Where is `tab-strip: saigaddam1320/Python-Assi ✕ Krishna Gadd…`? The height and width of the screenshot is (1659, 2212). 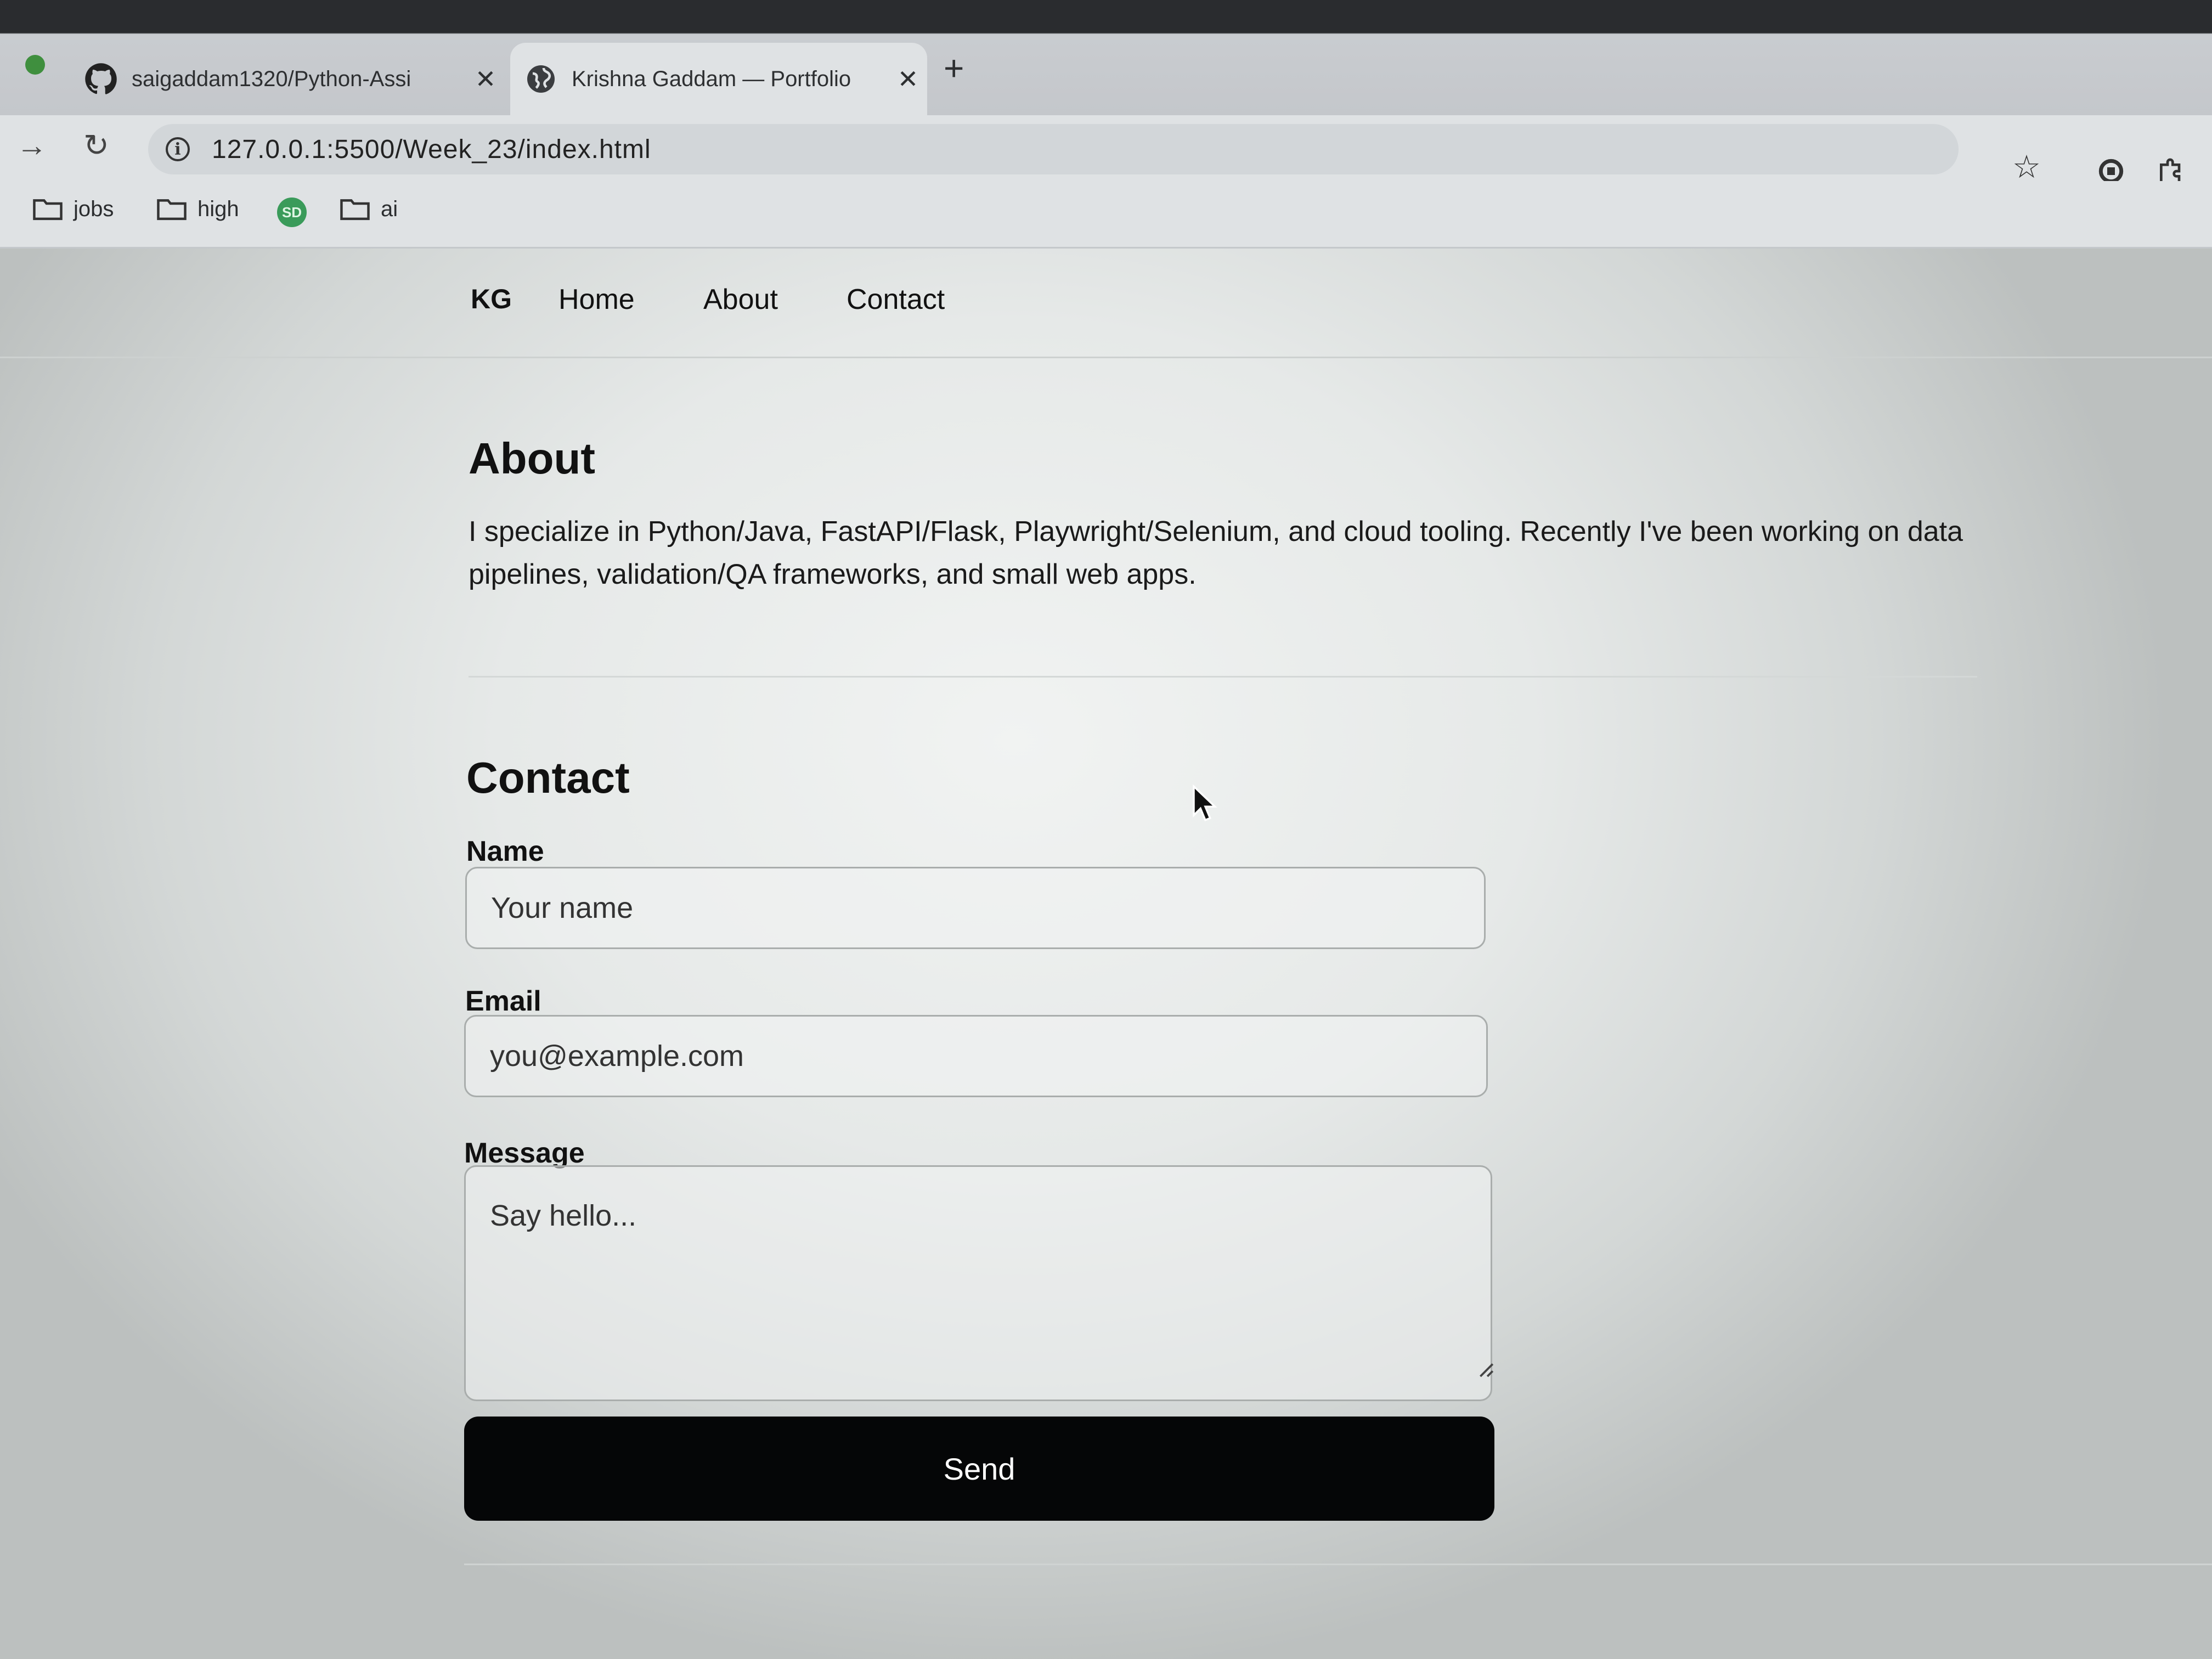 tab-strip: saigaddam1320/Python-Assi ✕ Krishna Gadd… is located at coordinates (1106, 57).